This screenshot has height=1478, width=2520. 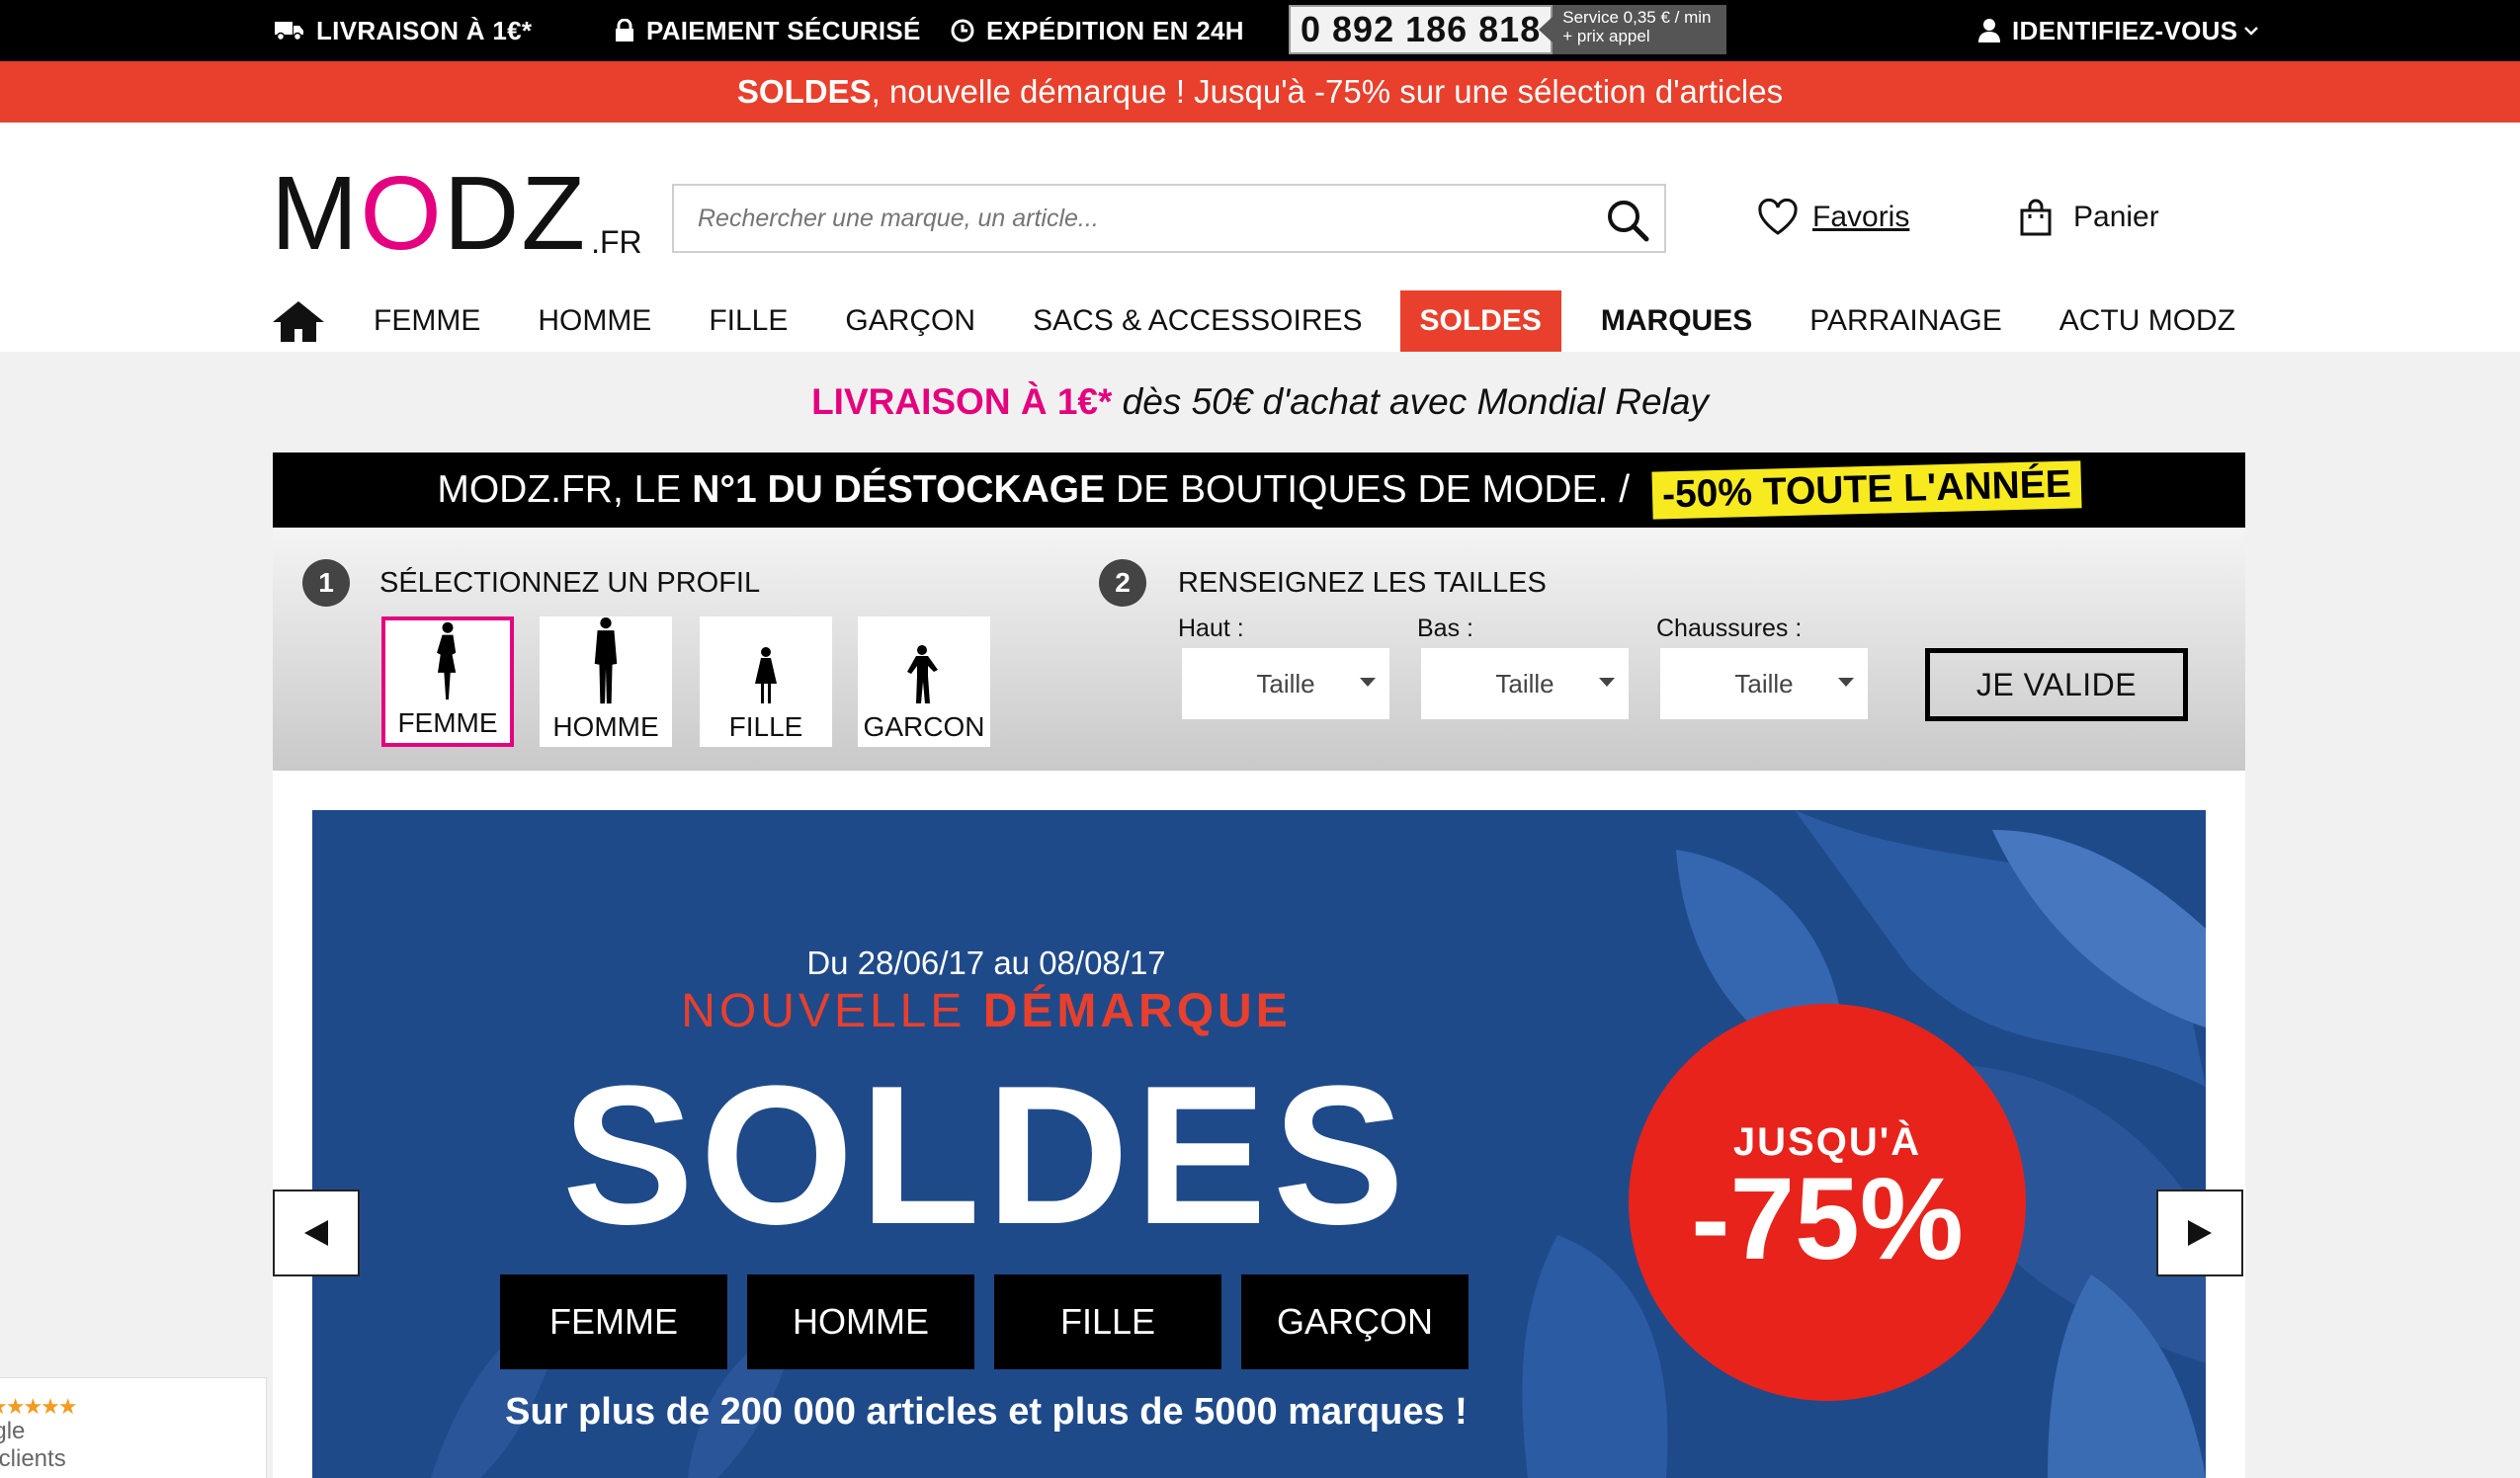 I want to click on hero-circle-value: -75%, so click(x=1827, y=1219).